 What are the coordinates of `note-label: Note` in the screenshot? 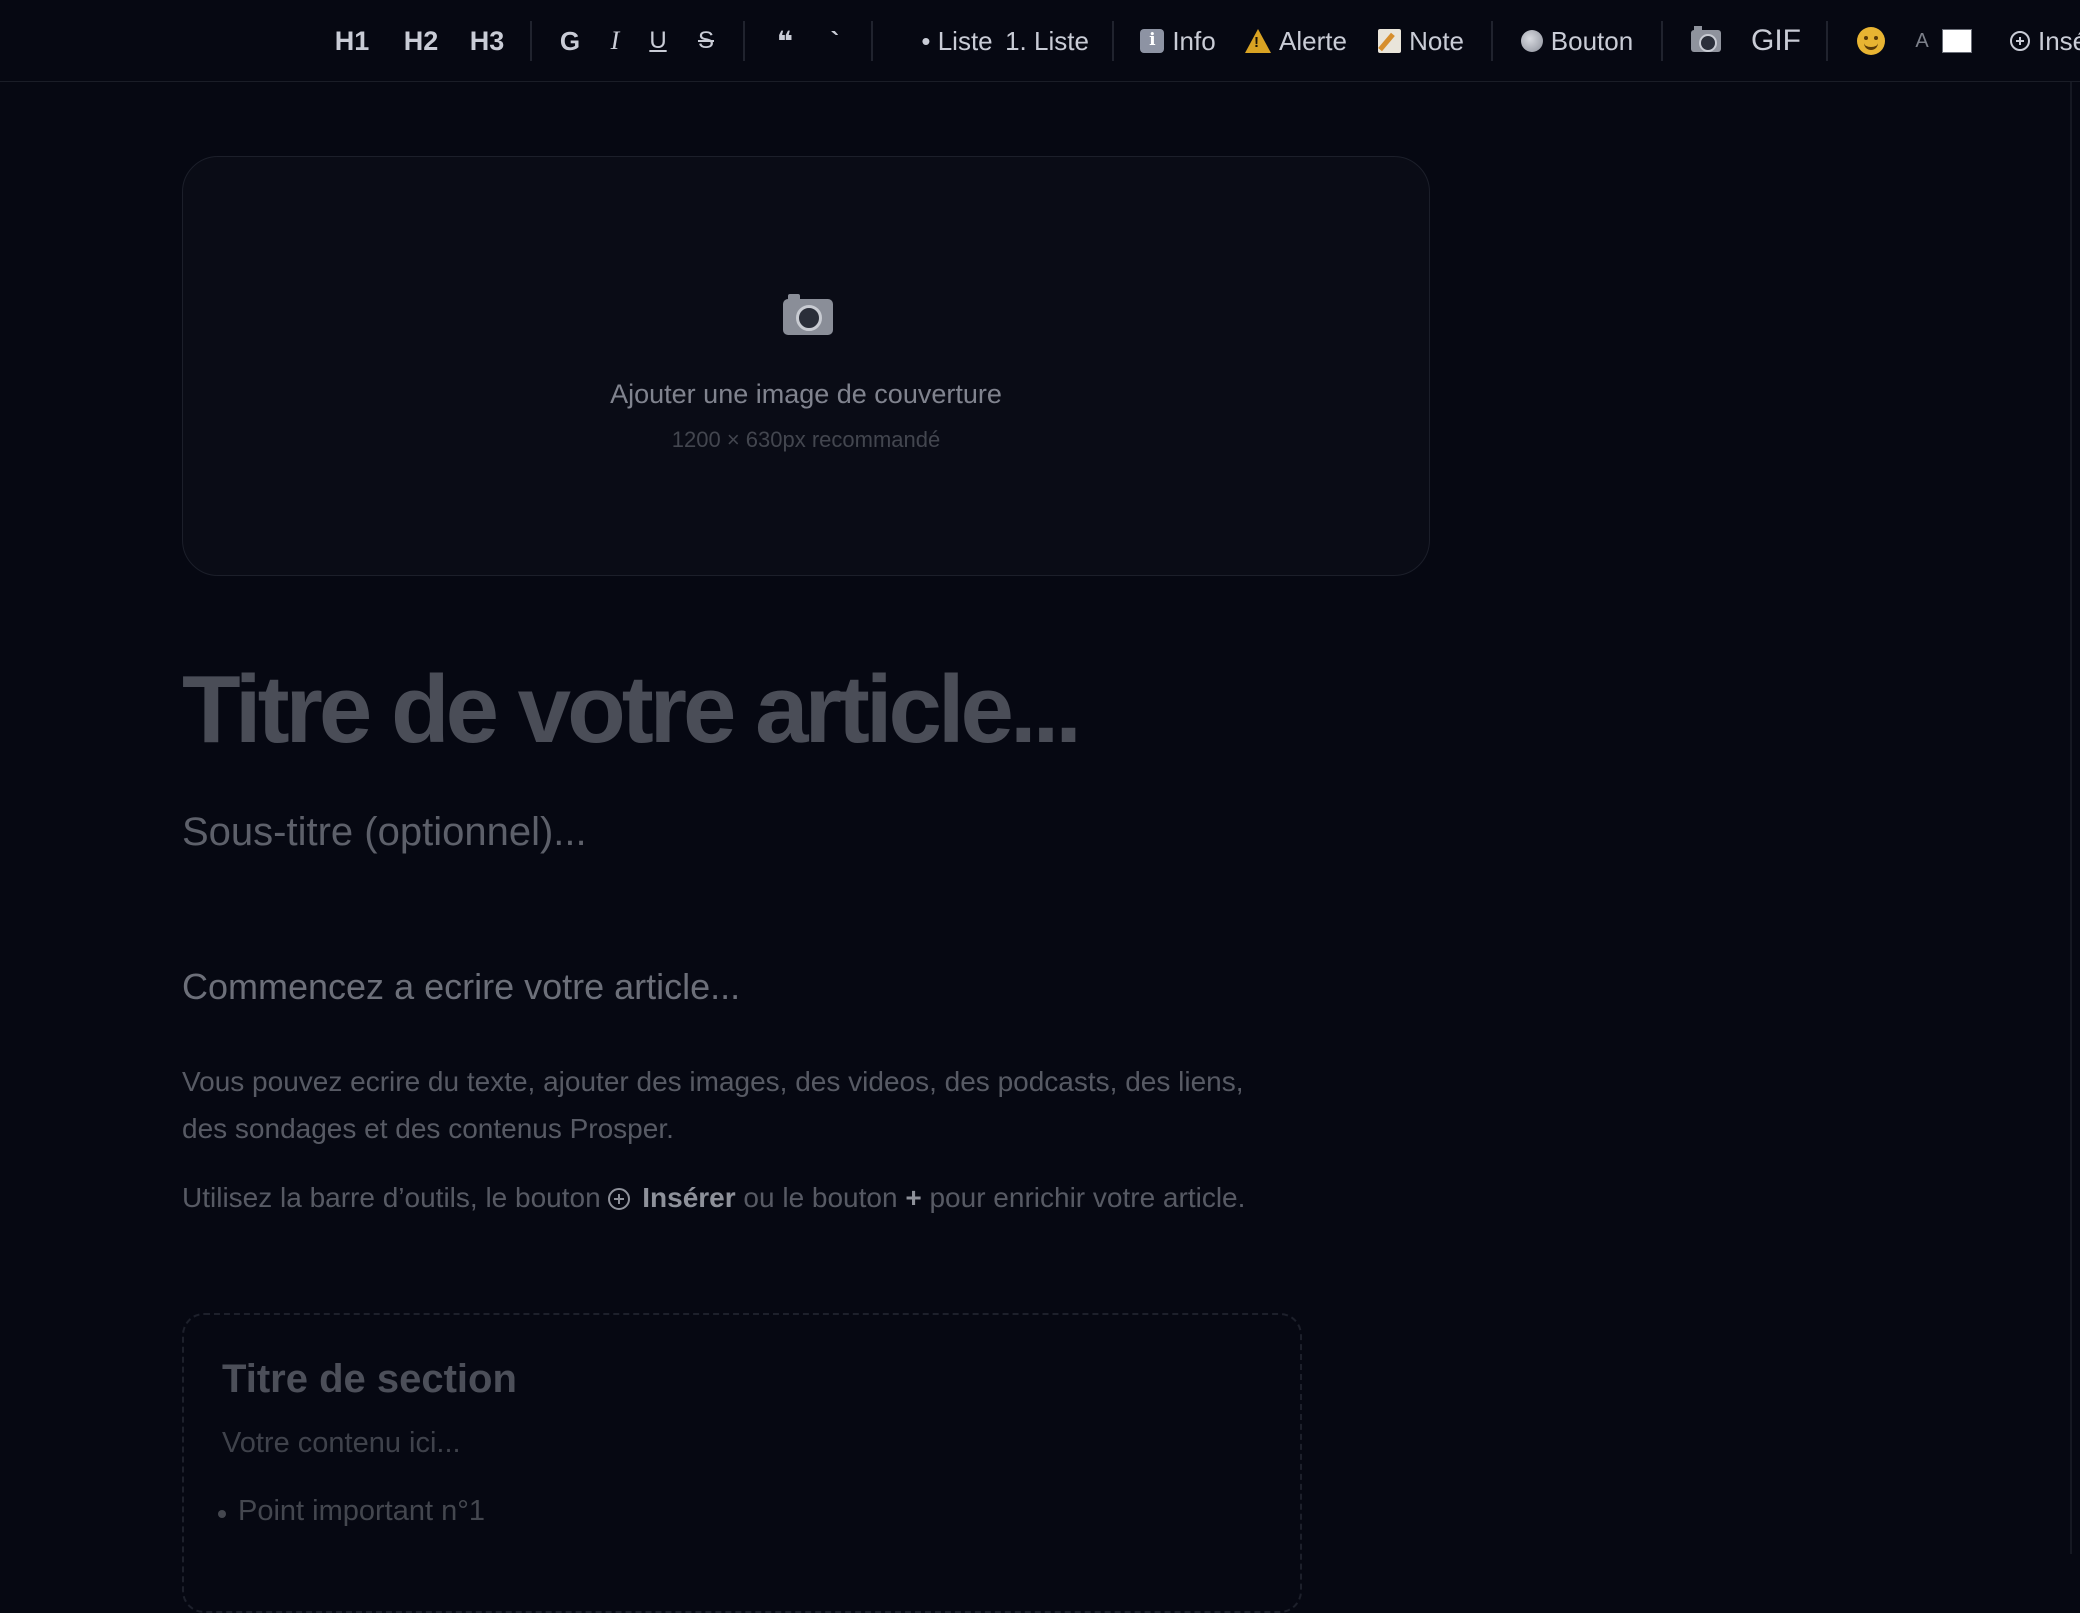 It's located at (1436, 40).